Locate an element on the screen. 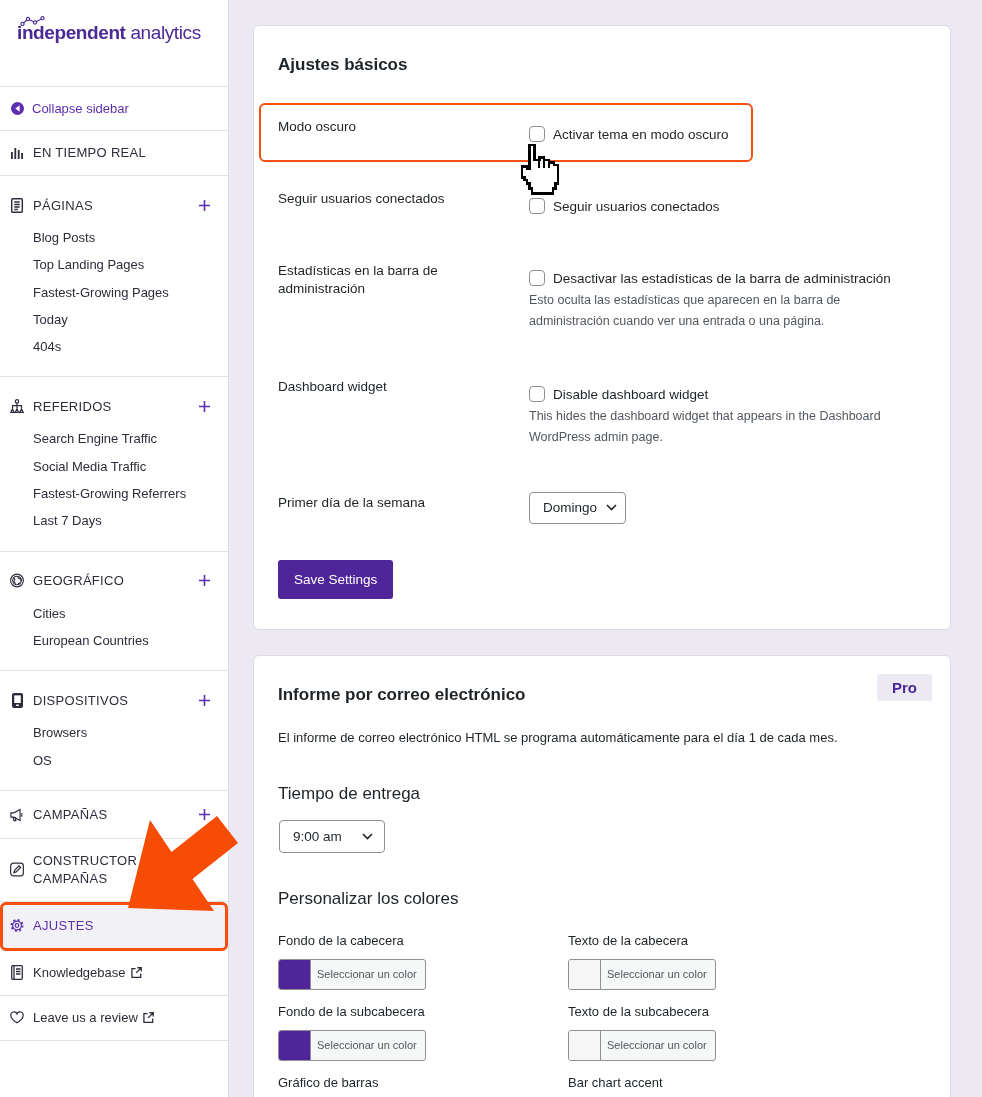  heart-icon is located at coordinates (17, 1018).